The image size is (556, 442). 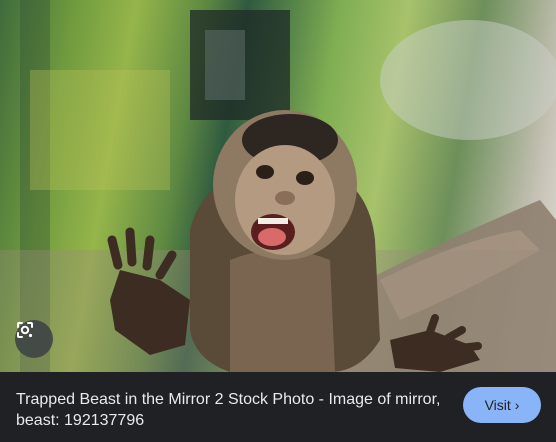 I want to click on visit-button-label: Visit, so click(x=497, y=405).